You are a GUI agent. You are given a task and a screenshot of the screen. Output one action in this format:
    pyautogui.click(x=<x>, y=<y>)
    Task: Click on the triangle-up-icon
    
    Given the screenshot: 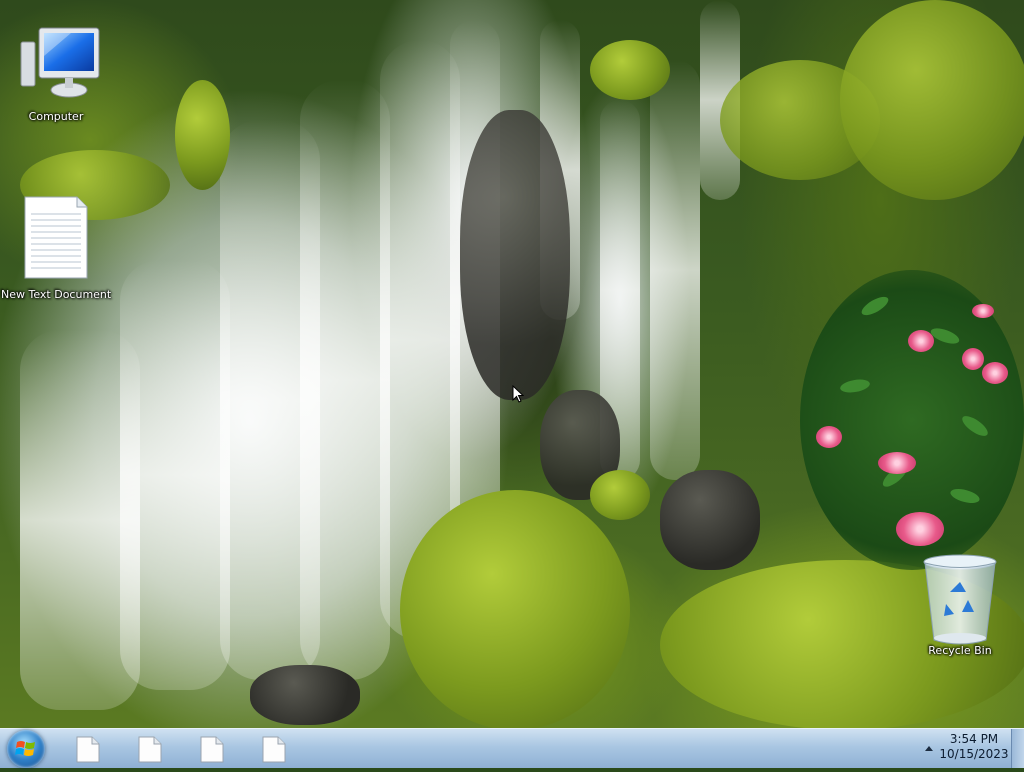 What is the action you would take?
    pyautogui.click(x=929, y=749)
    